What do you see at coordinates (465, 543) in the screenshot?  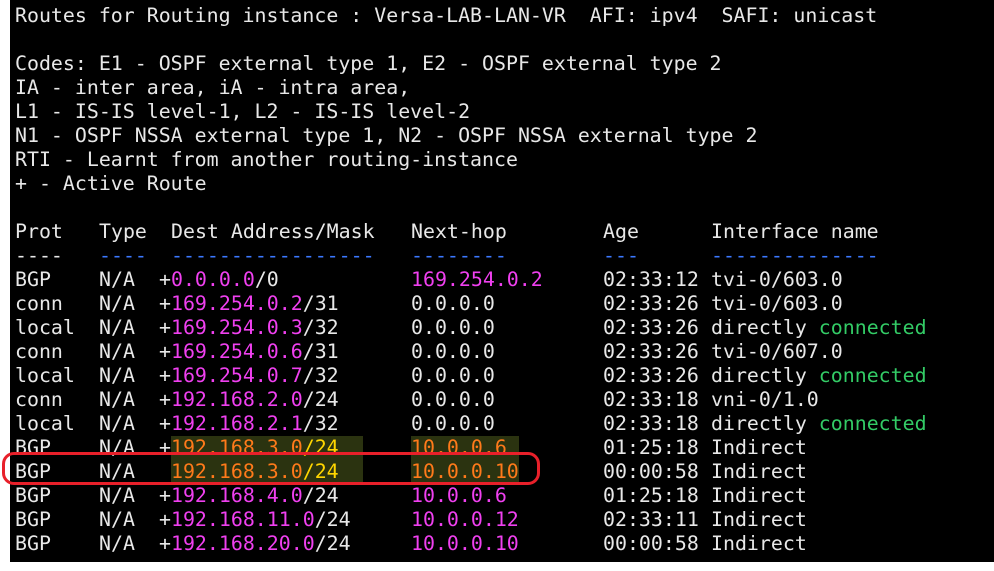 I see `route-nexthop: 10.0.0.10` at bounding box center [465, 543].